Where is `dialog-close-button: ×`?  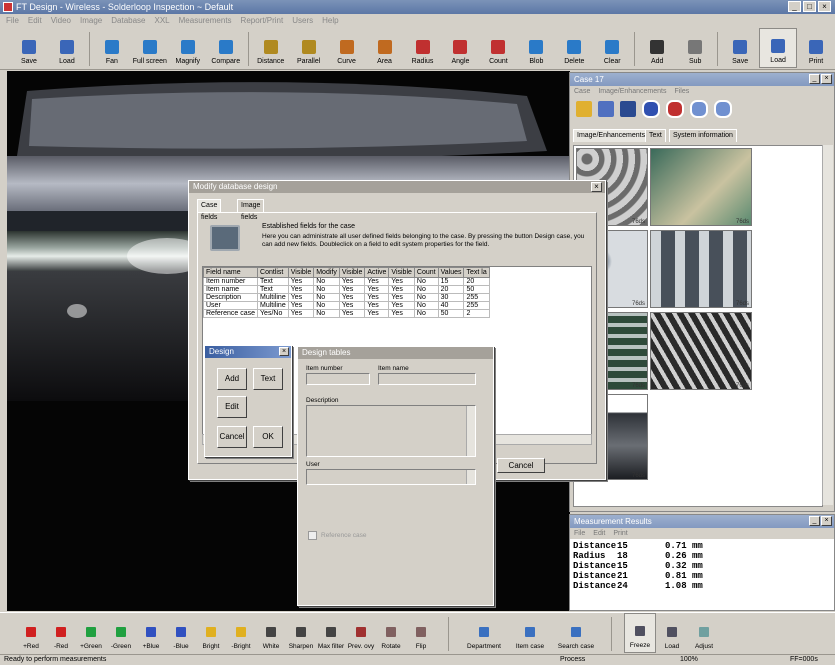
dialog-close-button: × is located at coordinates (596, 187).